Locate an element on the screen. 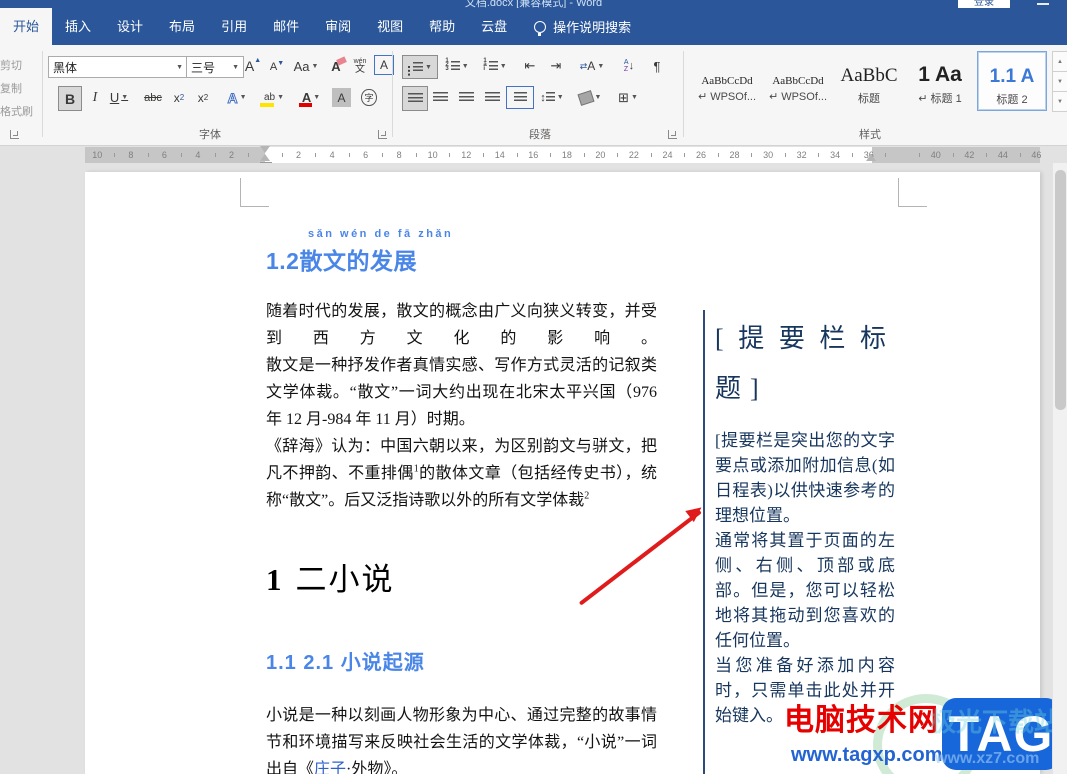 Image resolution: width=1067 pixels, height=774 pixels. ruler-number: 12 is located at coordinates (466, 155).